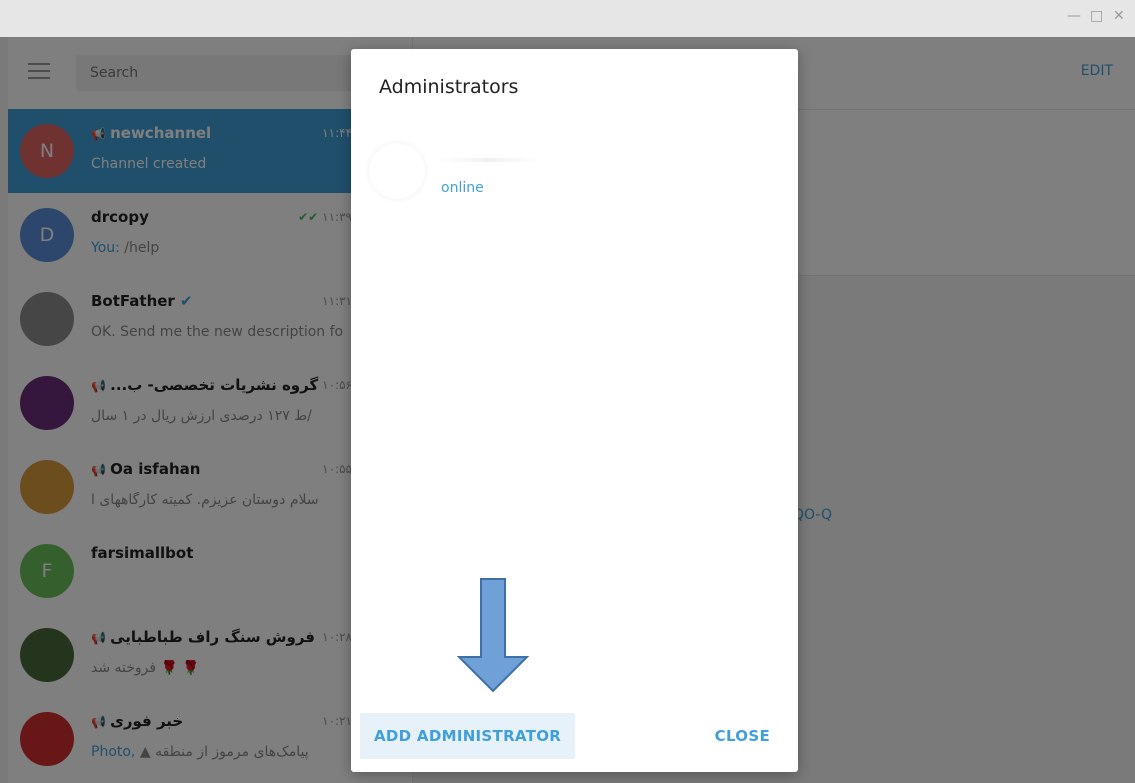  What do you see at coordinates (1119, 16) in the screenshot?
I see `close-window-button: ✕` at bounding box center [1119, 16].